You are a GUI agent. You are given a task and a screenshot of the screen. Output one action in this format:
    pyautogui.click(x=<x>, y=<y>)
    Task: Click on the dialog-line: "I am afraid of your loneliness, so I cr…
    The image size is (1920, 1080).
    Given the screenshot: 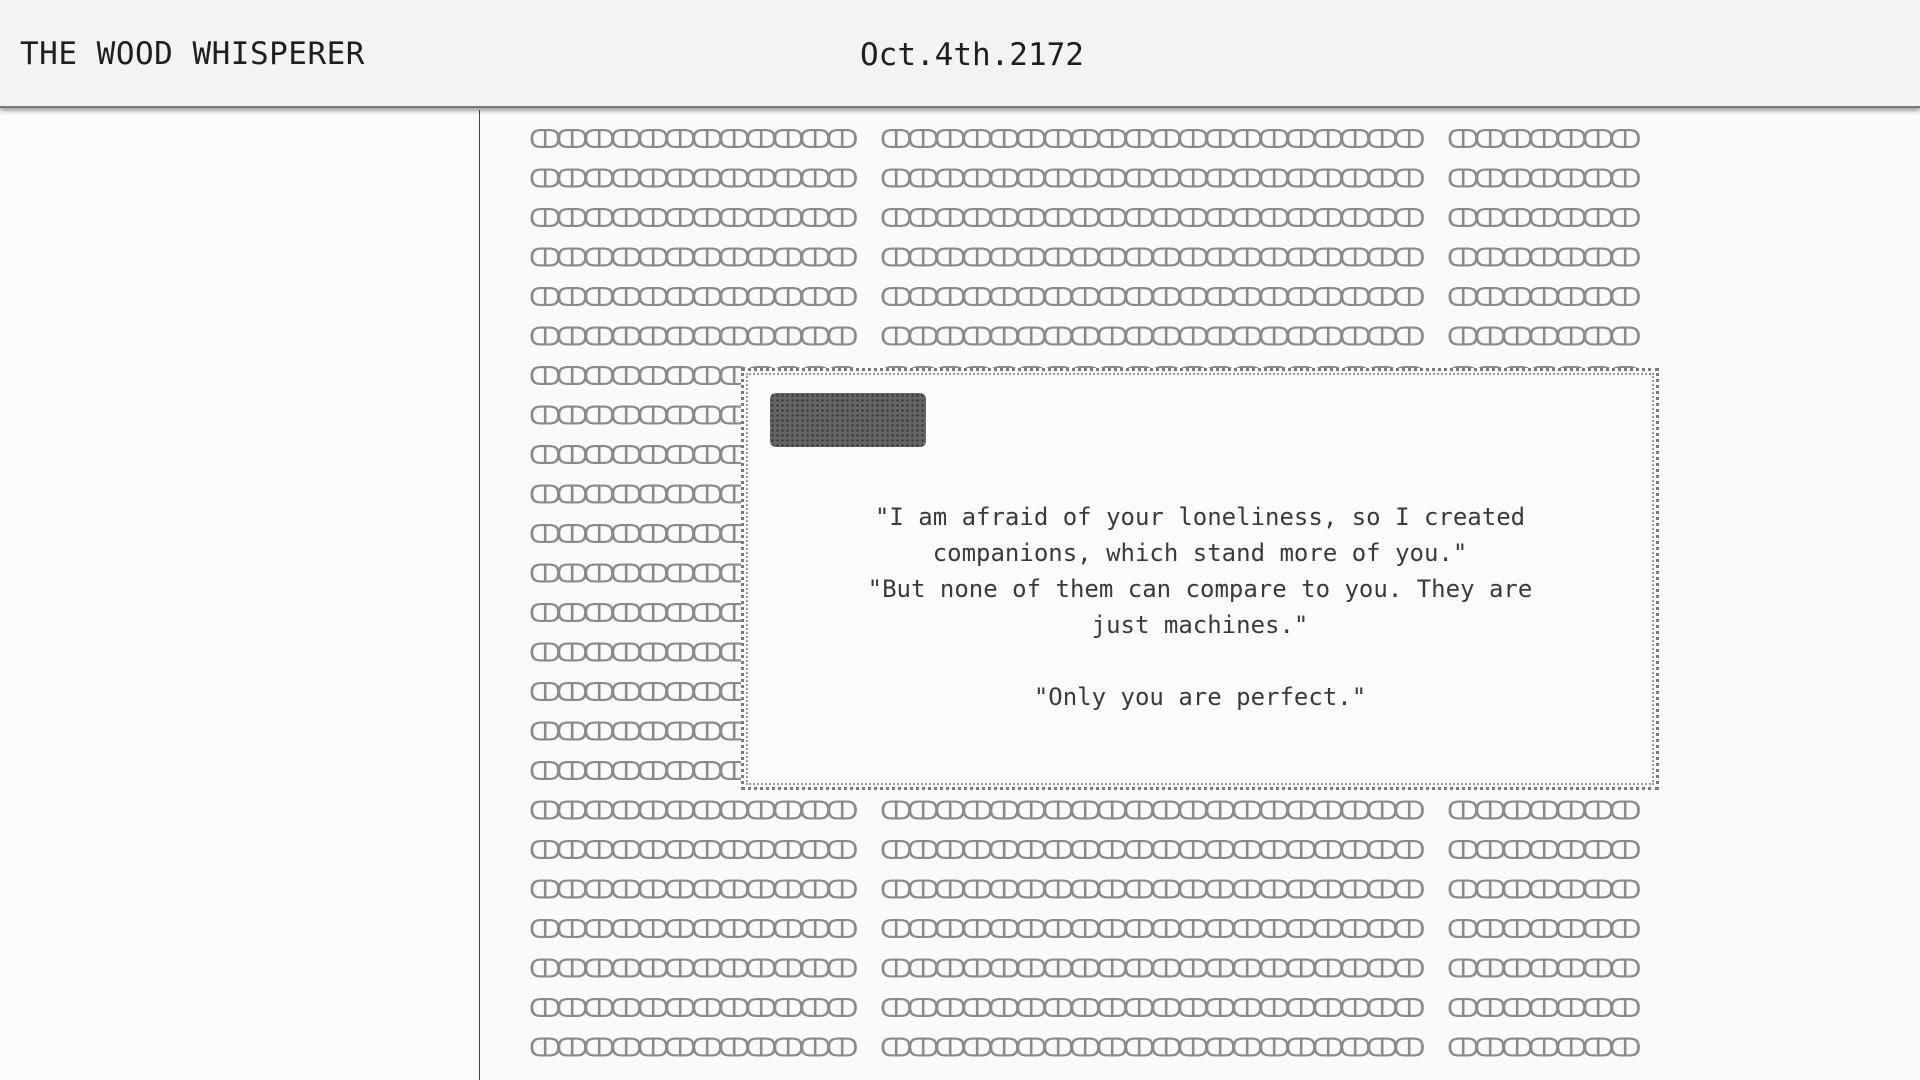 What is the action you would take?
    pyautogui.click(x=1200, y=535)
    